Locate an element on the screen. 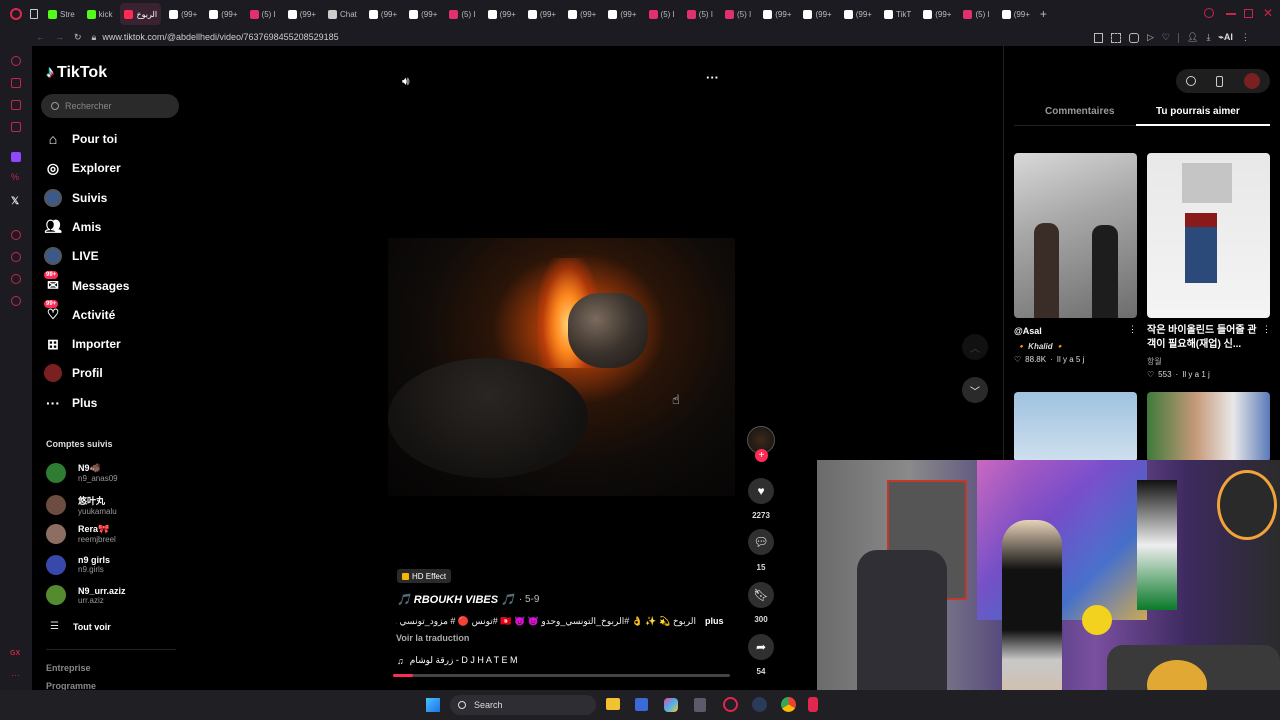 This screenshot has height=720, width=1280. tiktok-logo: ♪ TikTok is located at coordinates (76, 73).